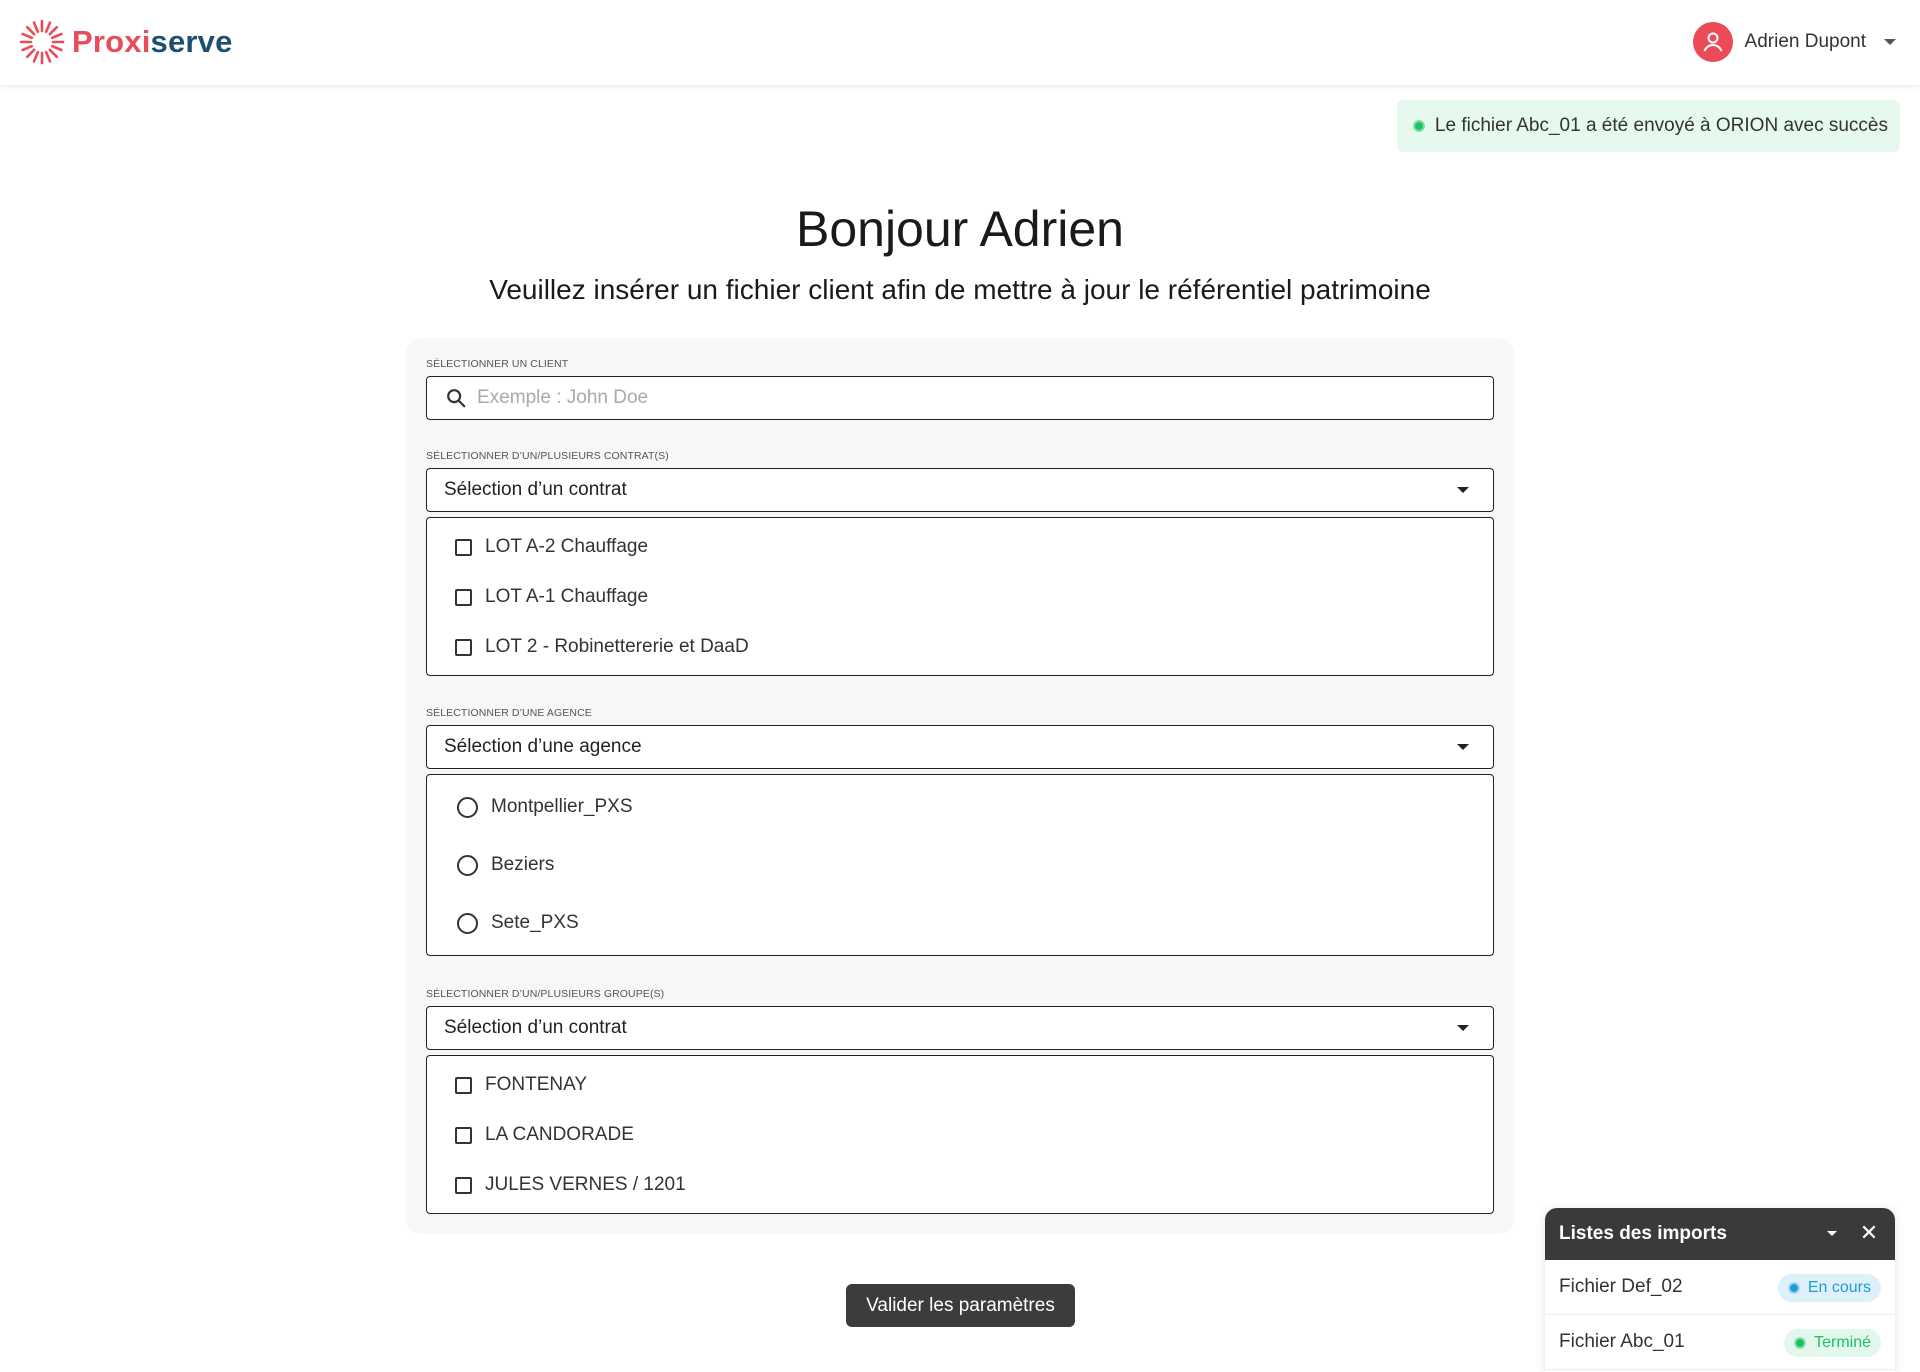 Image resolution: width=1920 pixels, height=1372 pixels. What do you see at coordinates (960, 865) in the screenshot?
I see `agency-options-list: Montpellier_PXS Beziers Sete_PXS` at bounding box center [960, 865].